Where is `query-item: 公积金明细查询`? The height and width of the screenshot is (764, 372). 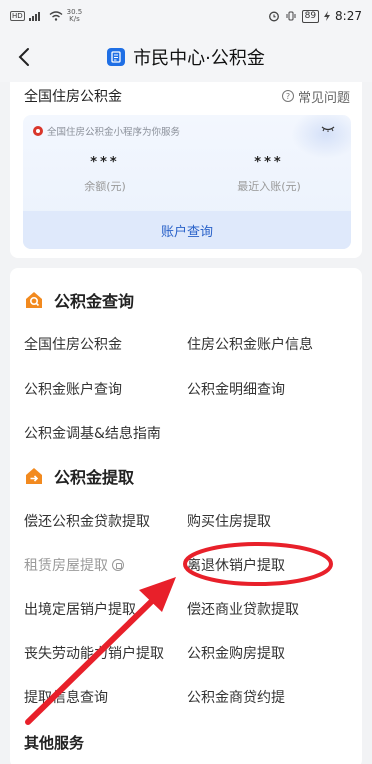
query-item: 公积金明细查询 is located at coordinates (236, 389).